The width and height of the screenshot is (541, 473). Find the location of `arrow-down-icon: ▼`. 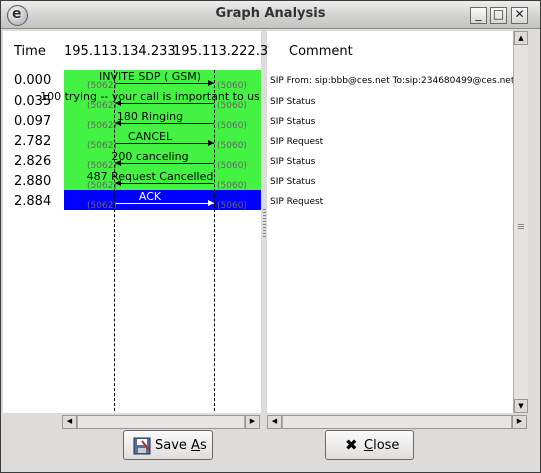

arrow-down-icon: ▼ is located at coordinates (521, 406).